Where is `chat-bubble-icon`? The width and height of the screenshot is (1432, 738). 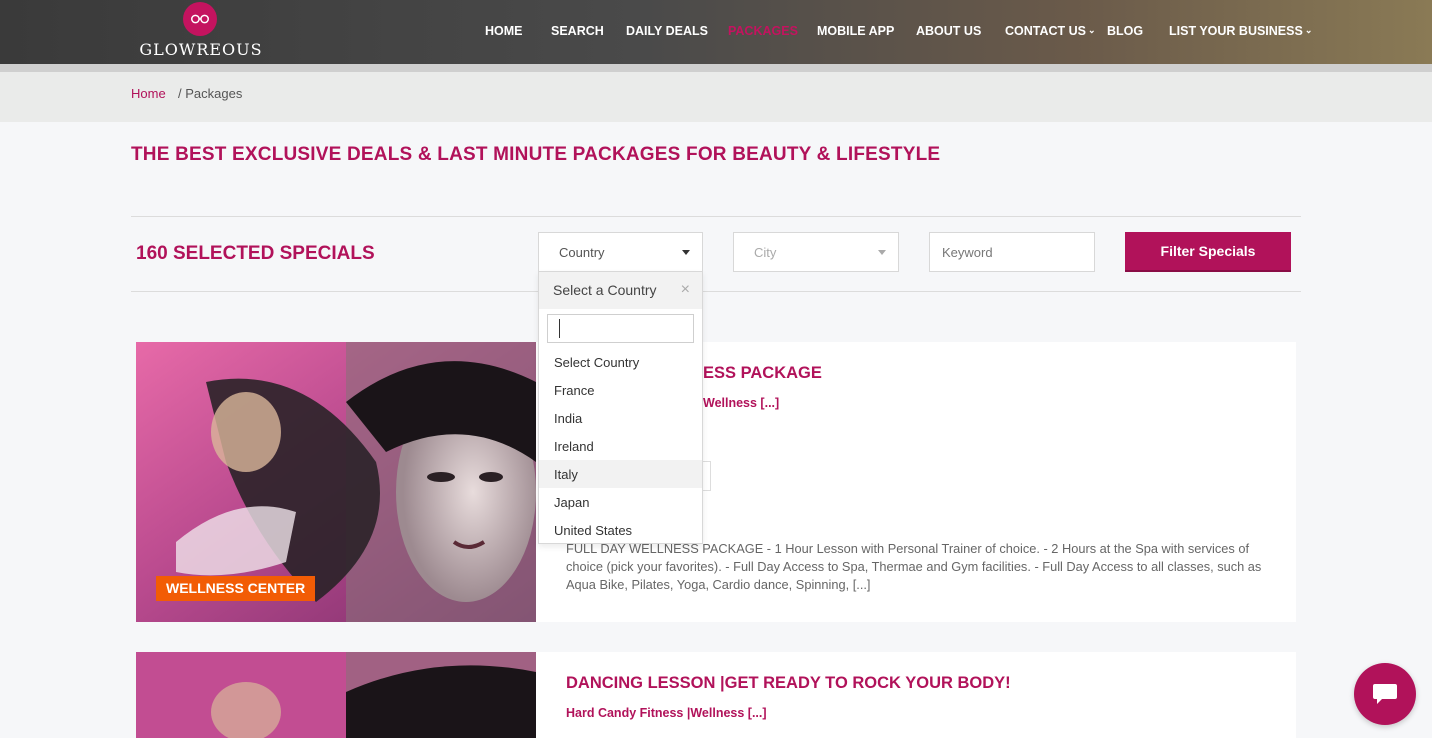
chat-bubble-icon is located at coordinates (1385, 694).